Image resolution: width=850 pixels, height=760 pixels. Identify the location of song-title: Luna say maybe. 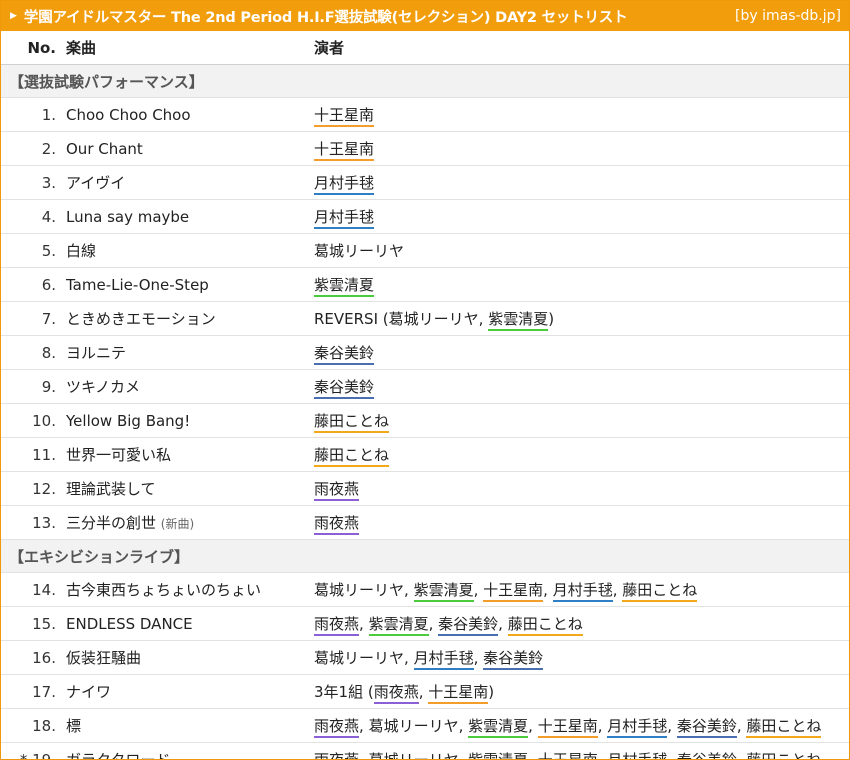
(128, 216).